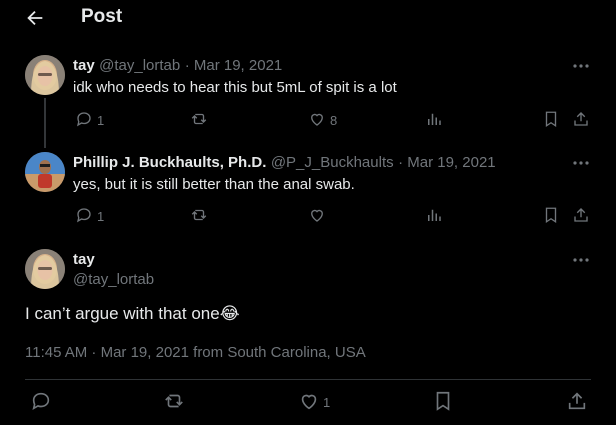 This screenshot has width=616, height=425. What do you see at coordinates (332, 162) in the screenshot?
I see `author-handle: @P_J_Buckhaults` at bounding box center [332, 162].